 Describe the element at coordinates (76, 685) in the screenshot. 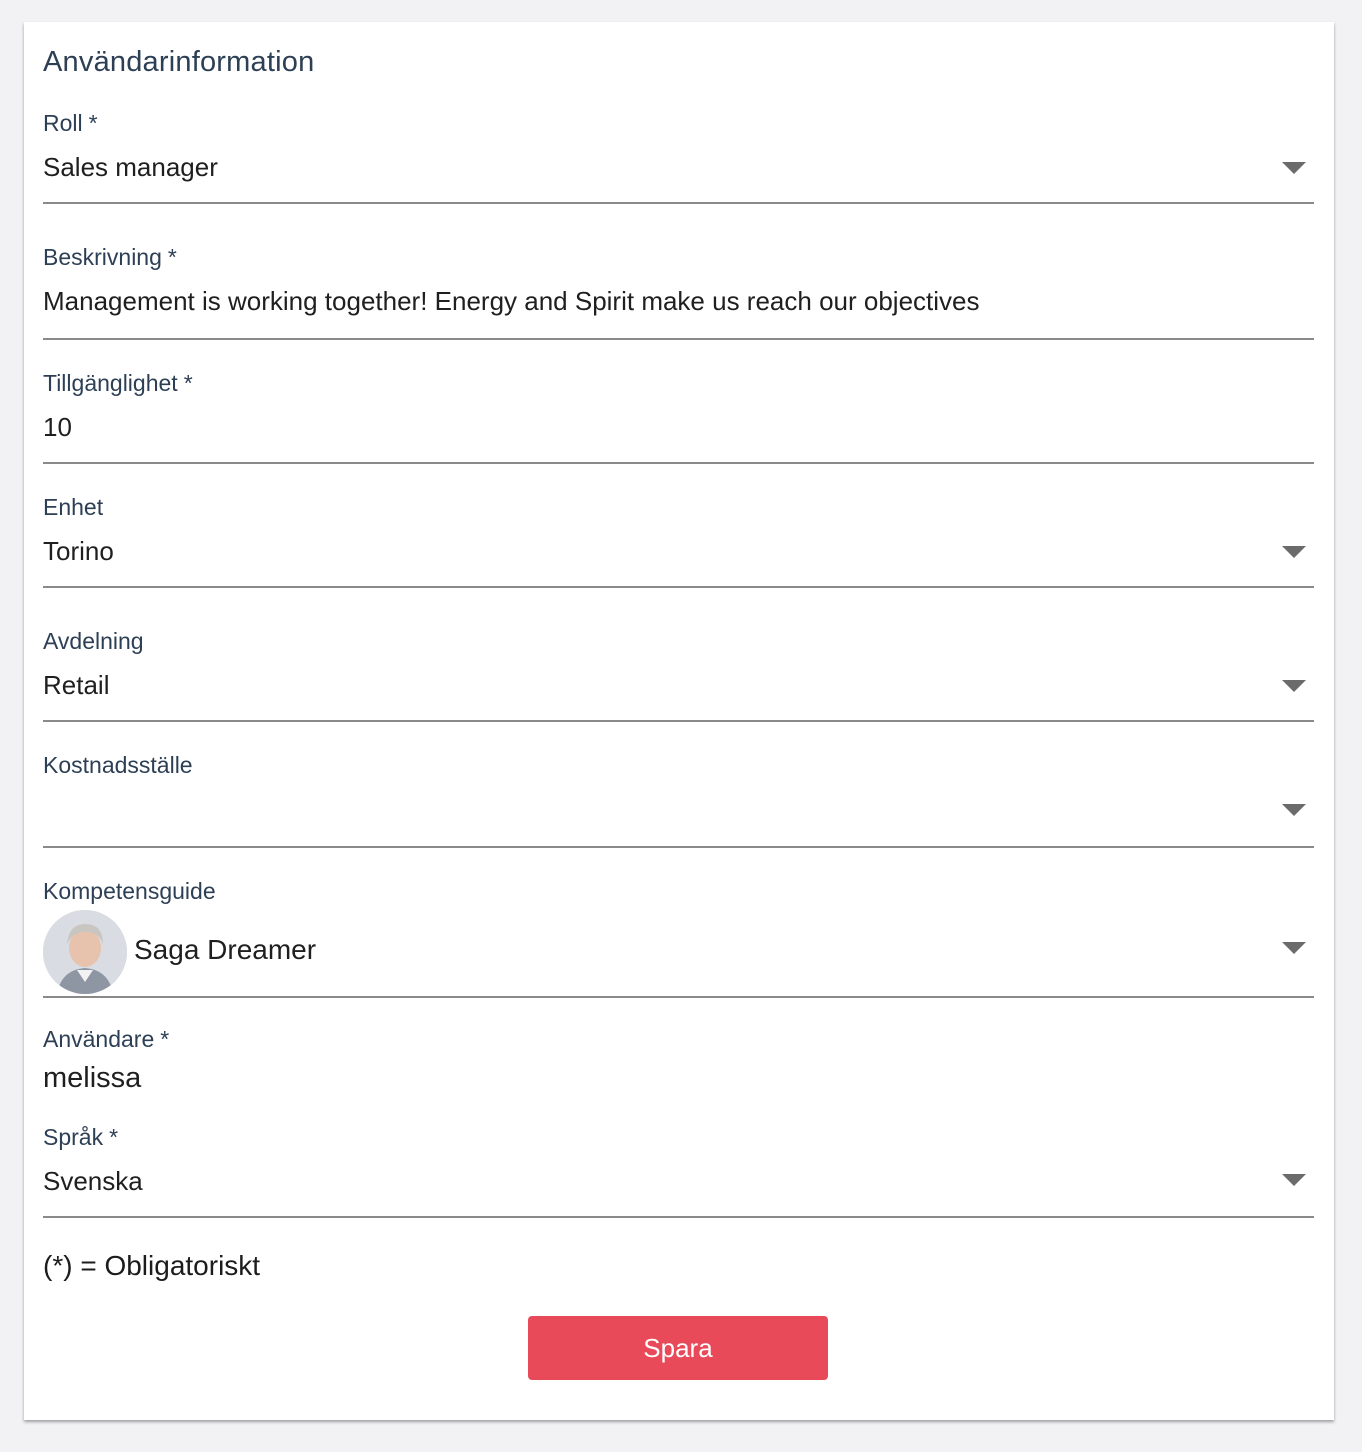

I see `department-value: Retail` at that location.